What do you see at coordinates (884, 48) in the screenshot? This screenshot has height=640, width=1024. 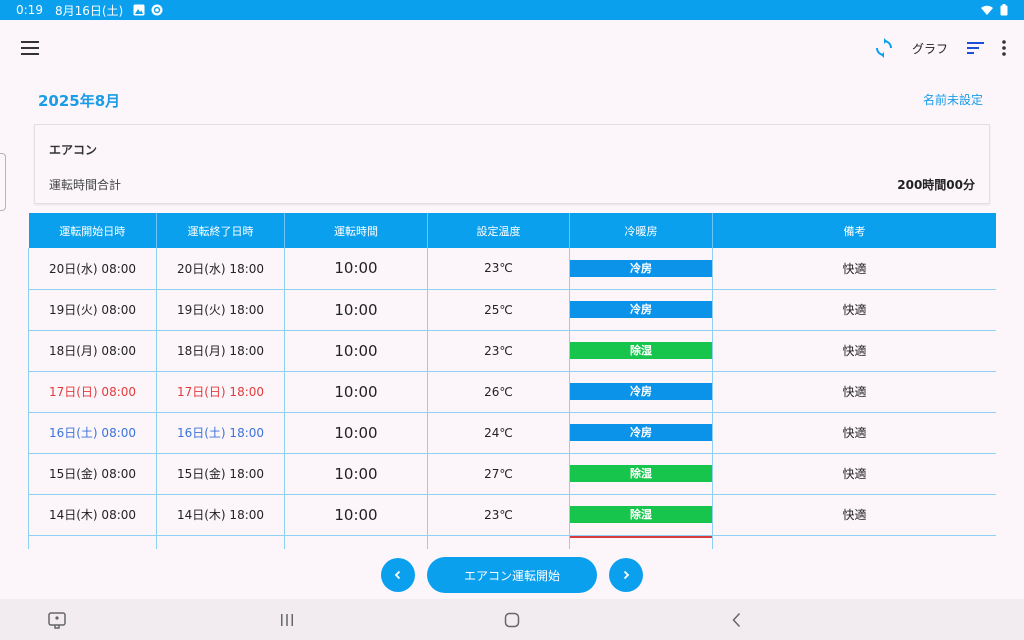 I see `refresh-icon` at bounding box center [884, 48].